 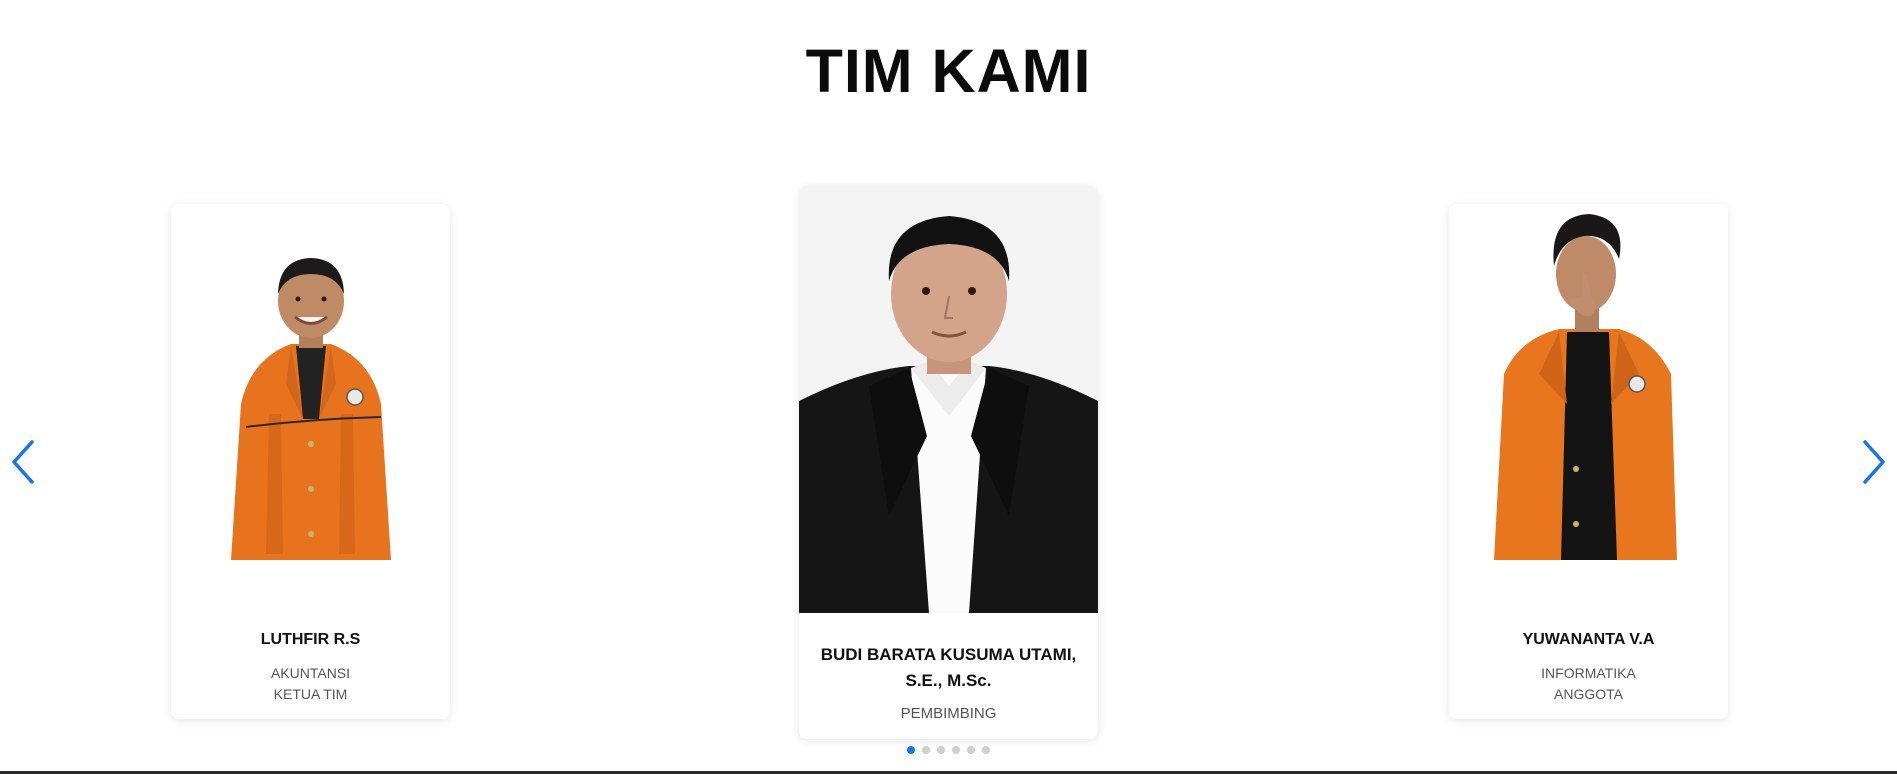 I want to click on chevron-left-icon, so click(x=23, y=462).